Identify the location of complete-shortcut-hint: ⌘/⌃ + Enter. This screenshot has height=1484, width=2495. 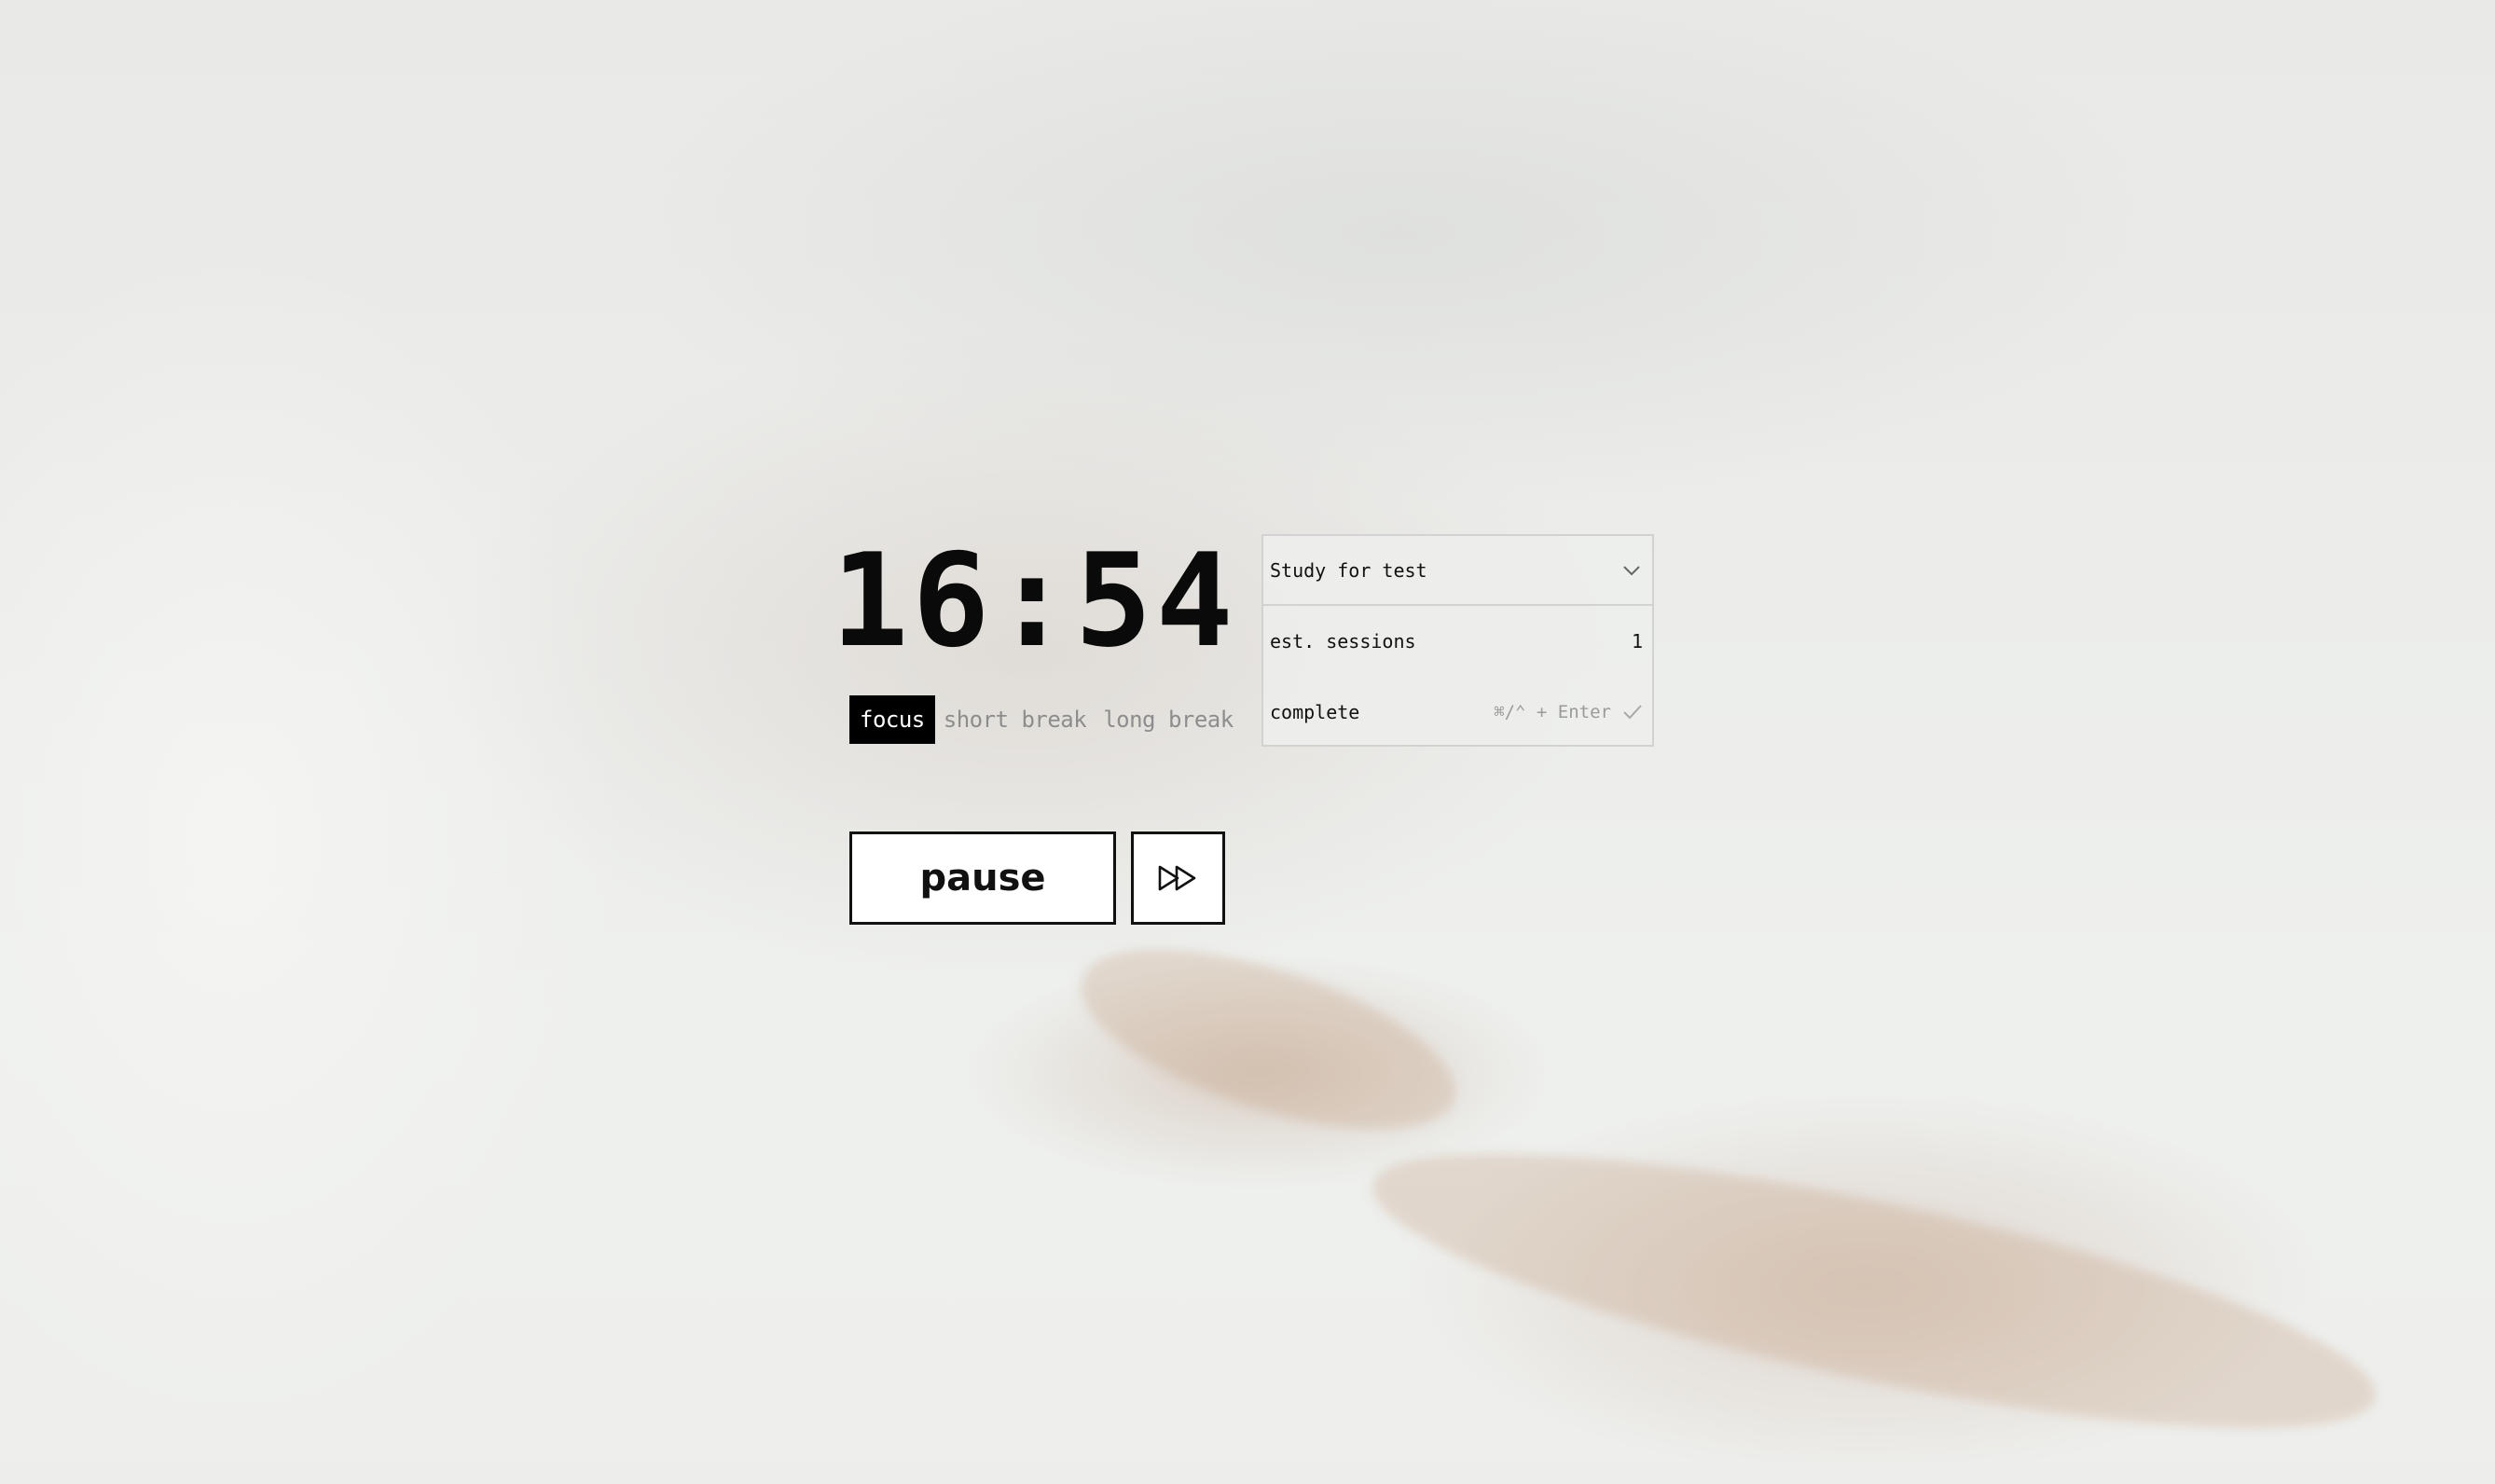
(1553, 712).